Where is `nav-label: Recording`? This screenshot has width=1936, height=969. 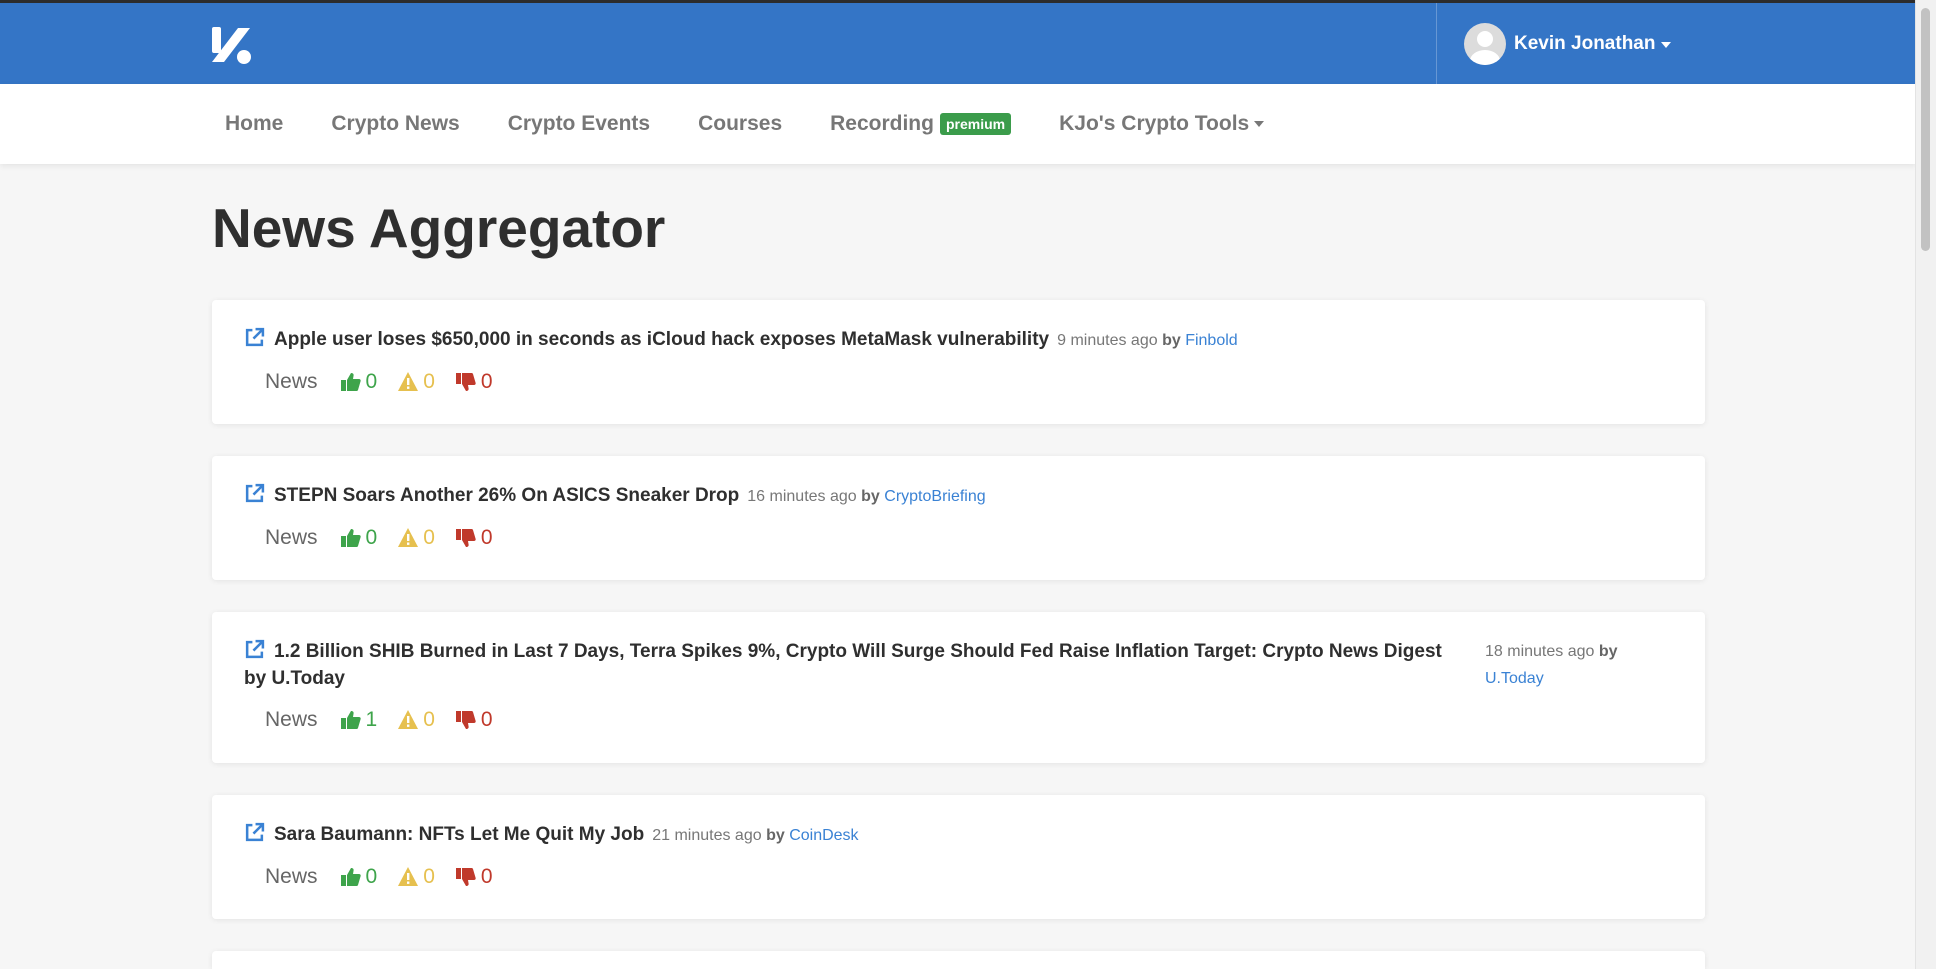
nav-label: Recording is located at coordinates (882, 124).